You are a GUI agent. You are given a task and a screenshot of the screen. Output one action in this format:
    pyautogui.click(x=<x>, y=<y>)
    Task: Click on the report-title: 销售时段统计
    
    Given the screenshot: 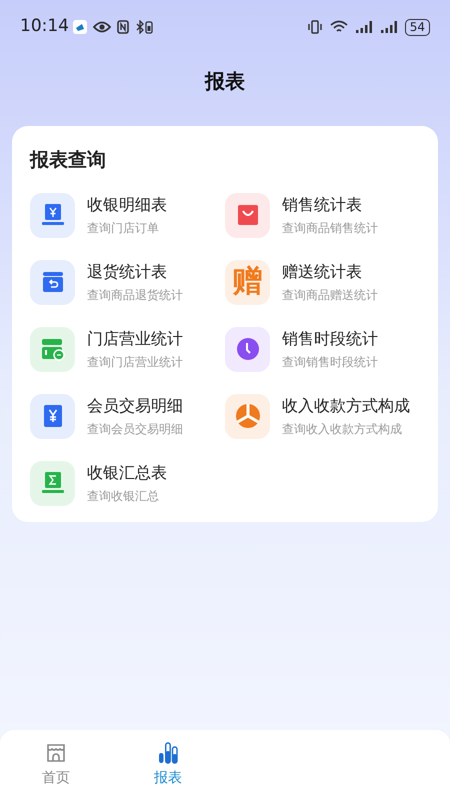 What is the action you would take?
    pyautogui.click(x=330, y=339)
    